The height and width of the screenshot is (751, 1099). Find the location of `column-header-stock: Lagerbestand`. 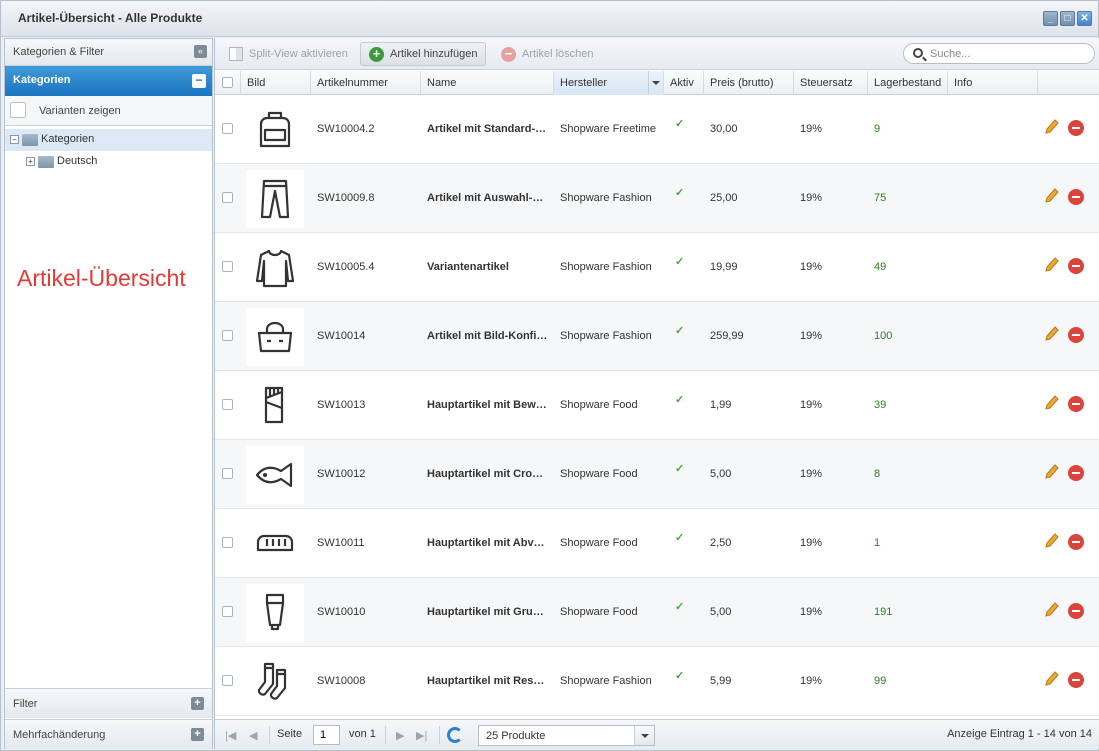

column-header-stock: Lagerbestand is located at coordinates (908, 83).